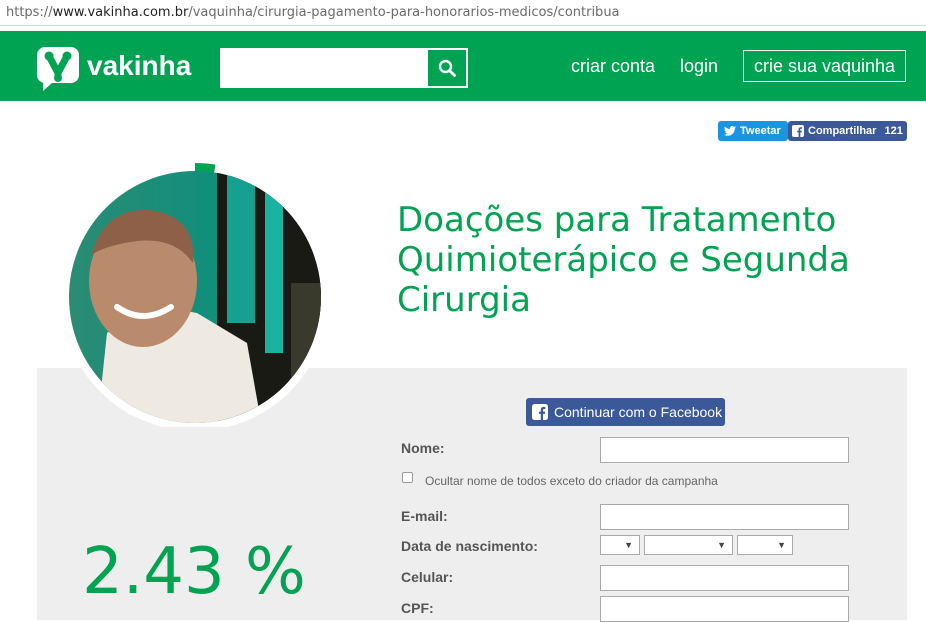  I want to click on hide-name-checkbox, so click(407, 477).